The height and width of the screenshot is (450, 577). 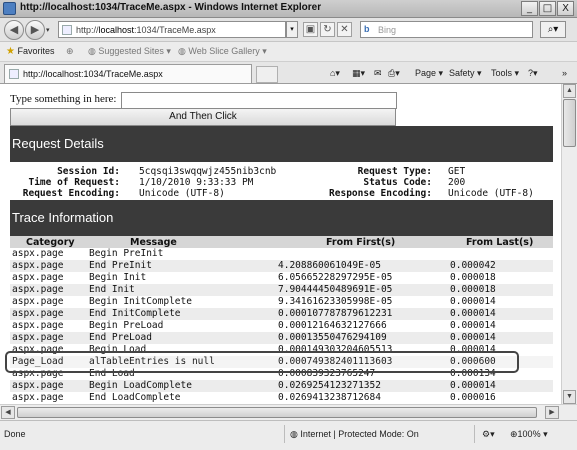 What do you see at coordinates (135, 397) in the screenshot?
I see `trace-message: End LoadComplete` at bounding box center [135, 397].